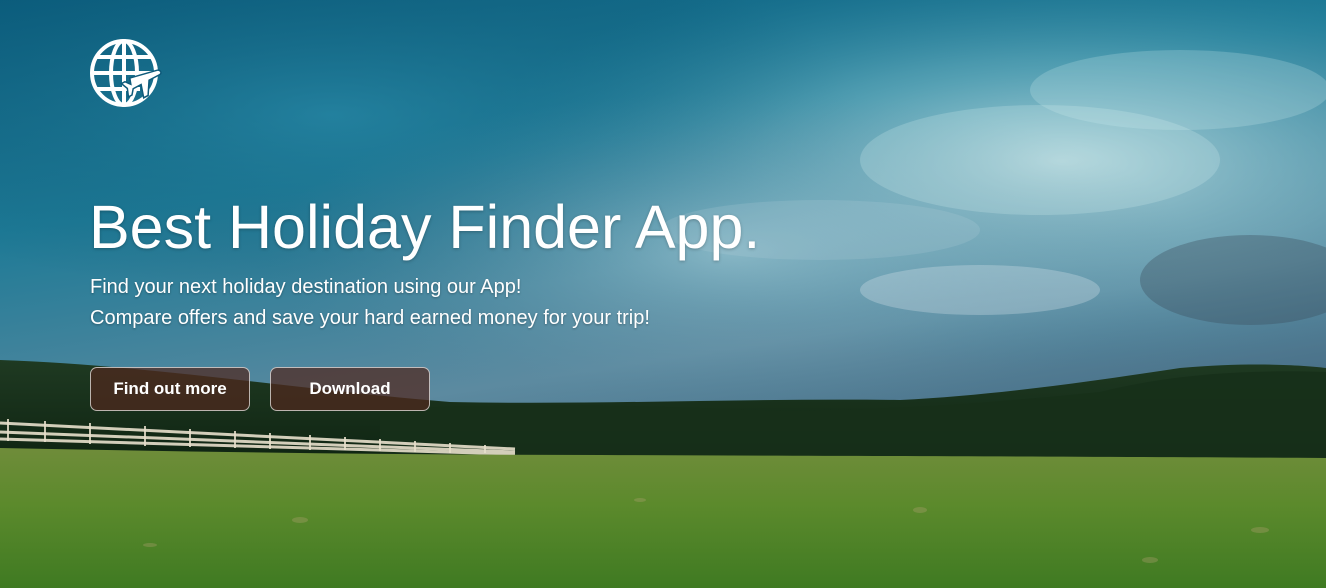 This screenshot has height=588, width=1326. What do you see at coordinates (350, 389) in the screenshot?
I see `download-button: Download` at bounding box center [350, 389].